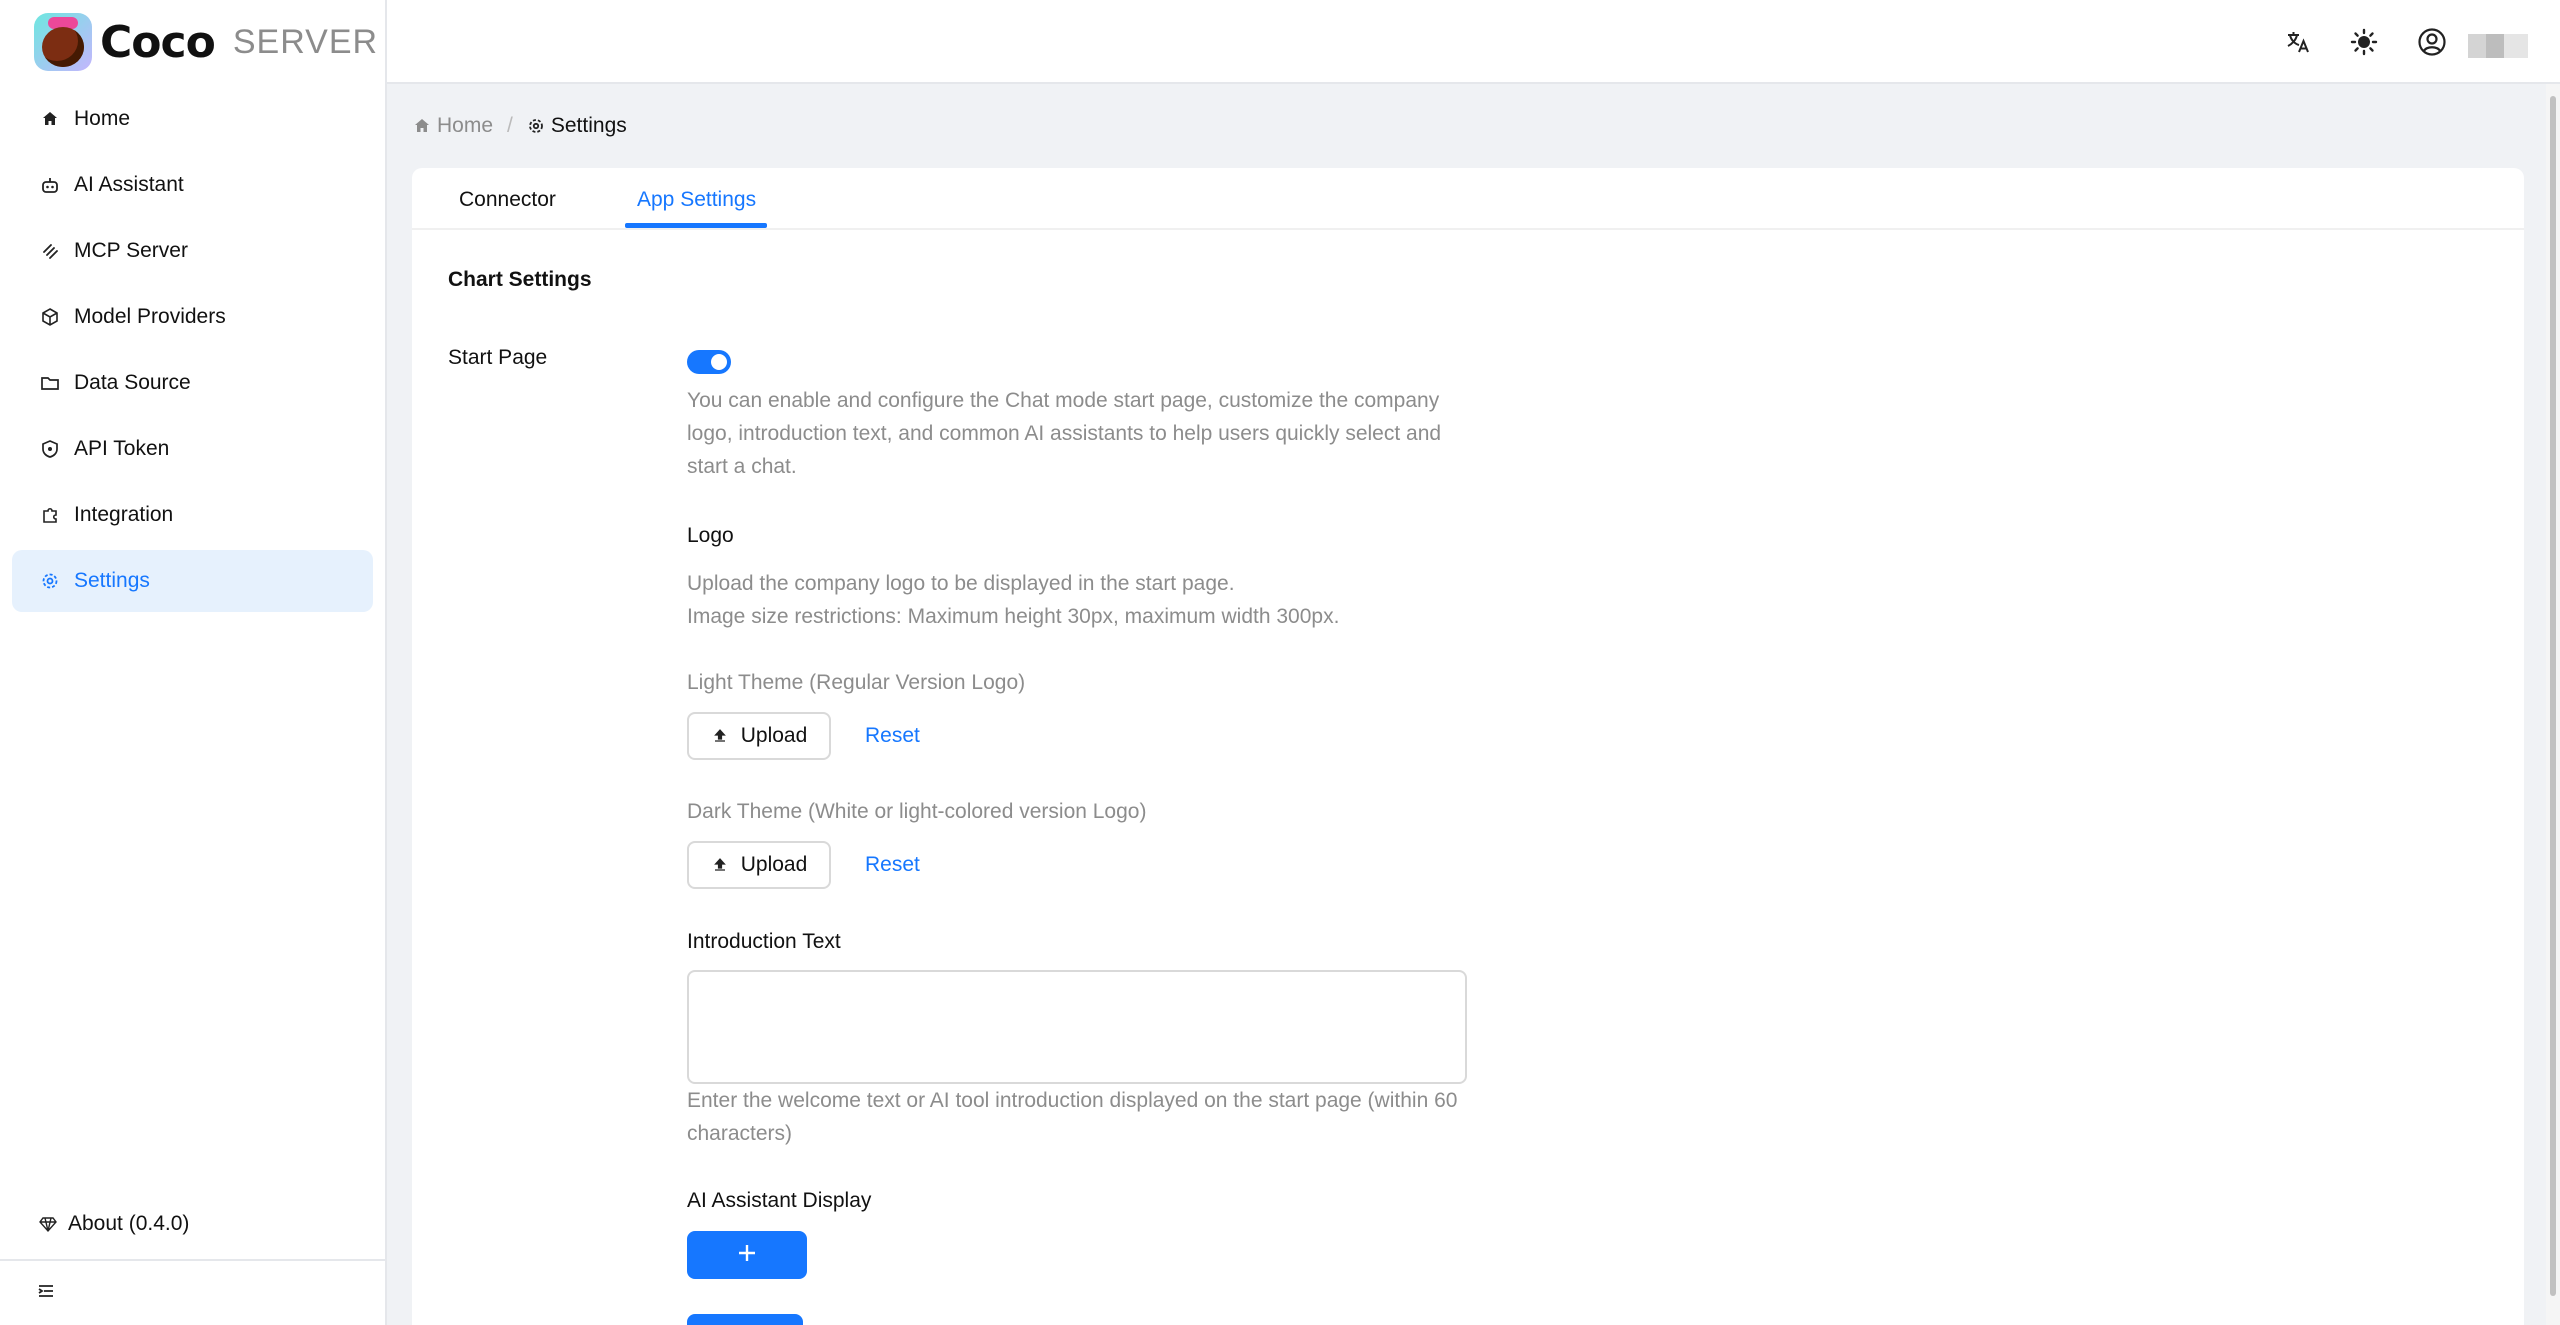  What do you see at coordinates (50, 449) in the screenshot?
I see `shield-icon` at bounding box center [50, 449].